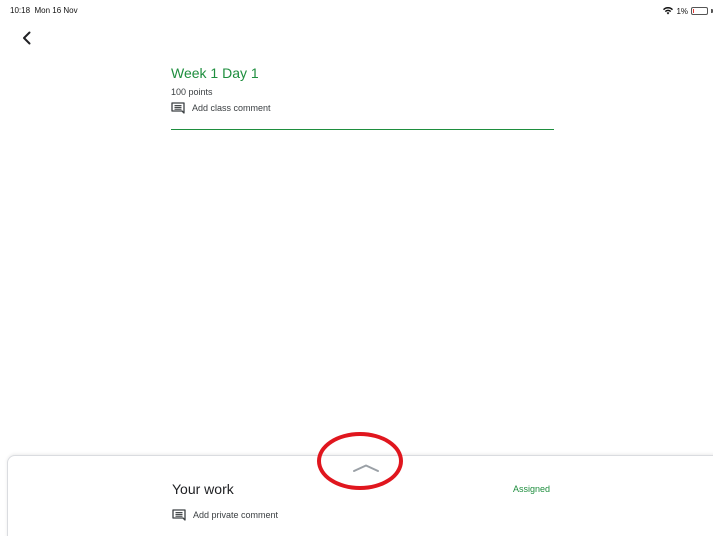  What do you see at coordinates (668, 11) in the screenshot?
I see `wifi-icon` at bounding box center [668, 11].